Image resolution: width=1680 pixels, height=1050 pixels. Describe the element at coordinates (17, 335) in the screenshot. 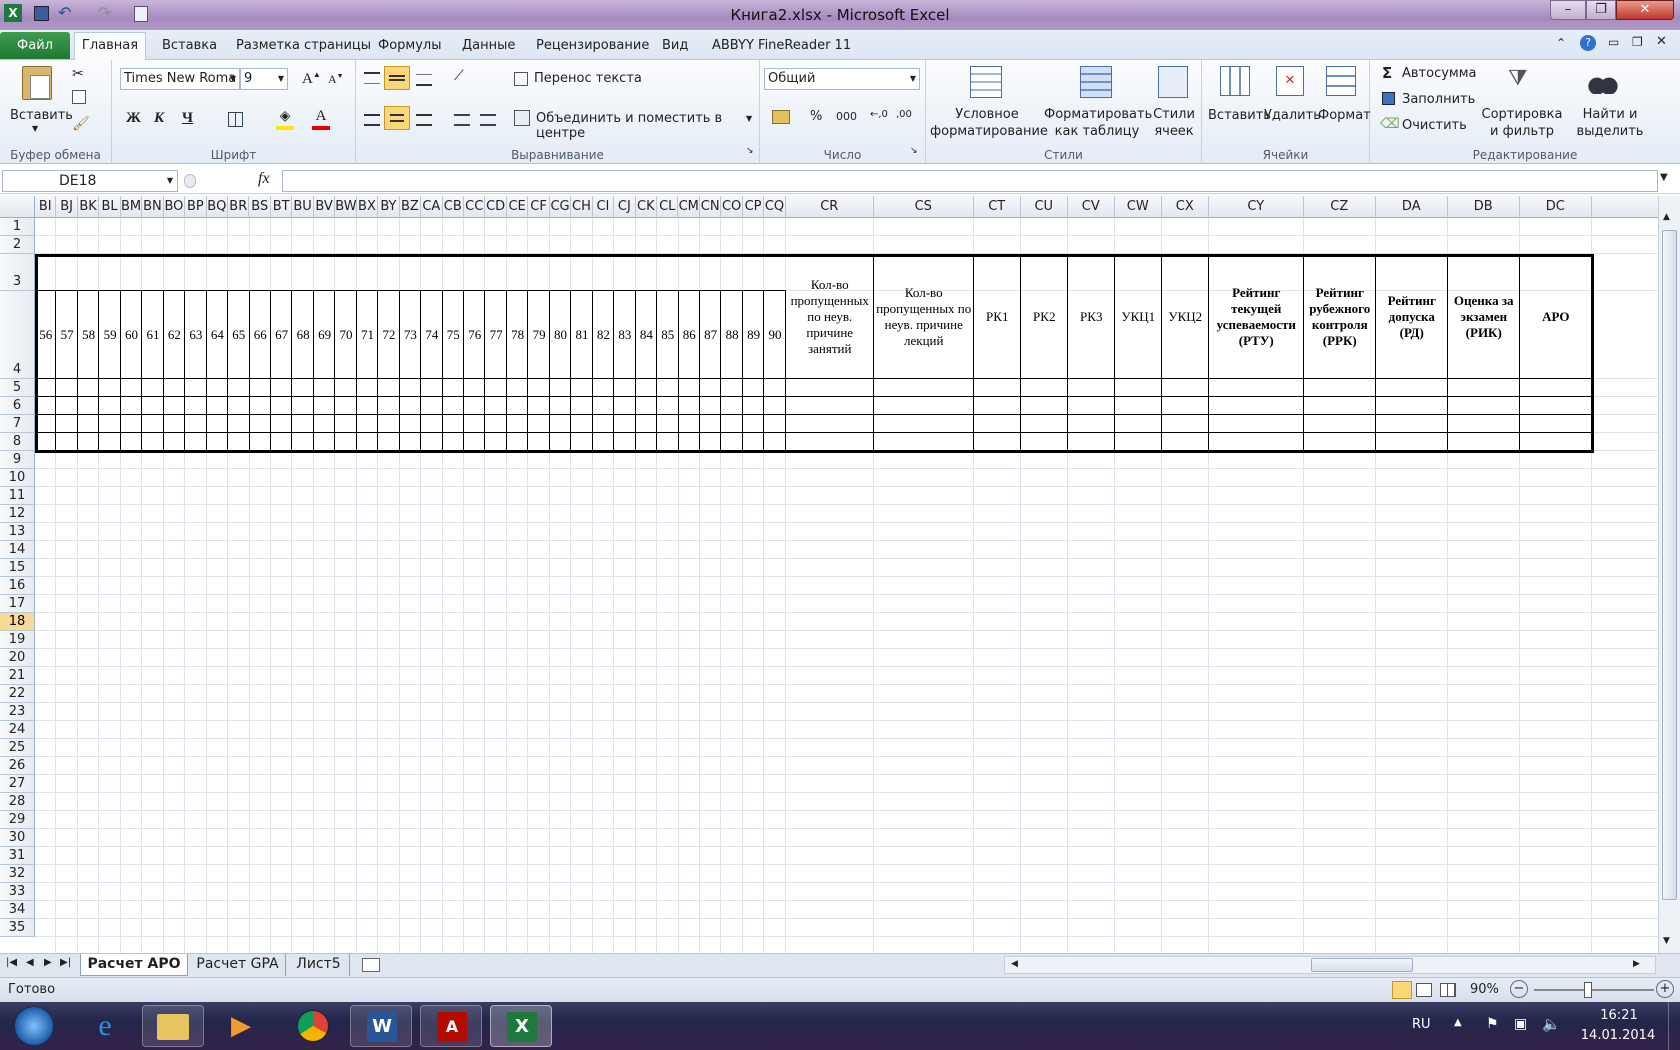

I see `row-header-4: 4` at that location.